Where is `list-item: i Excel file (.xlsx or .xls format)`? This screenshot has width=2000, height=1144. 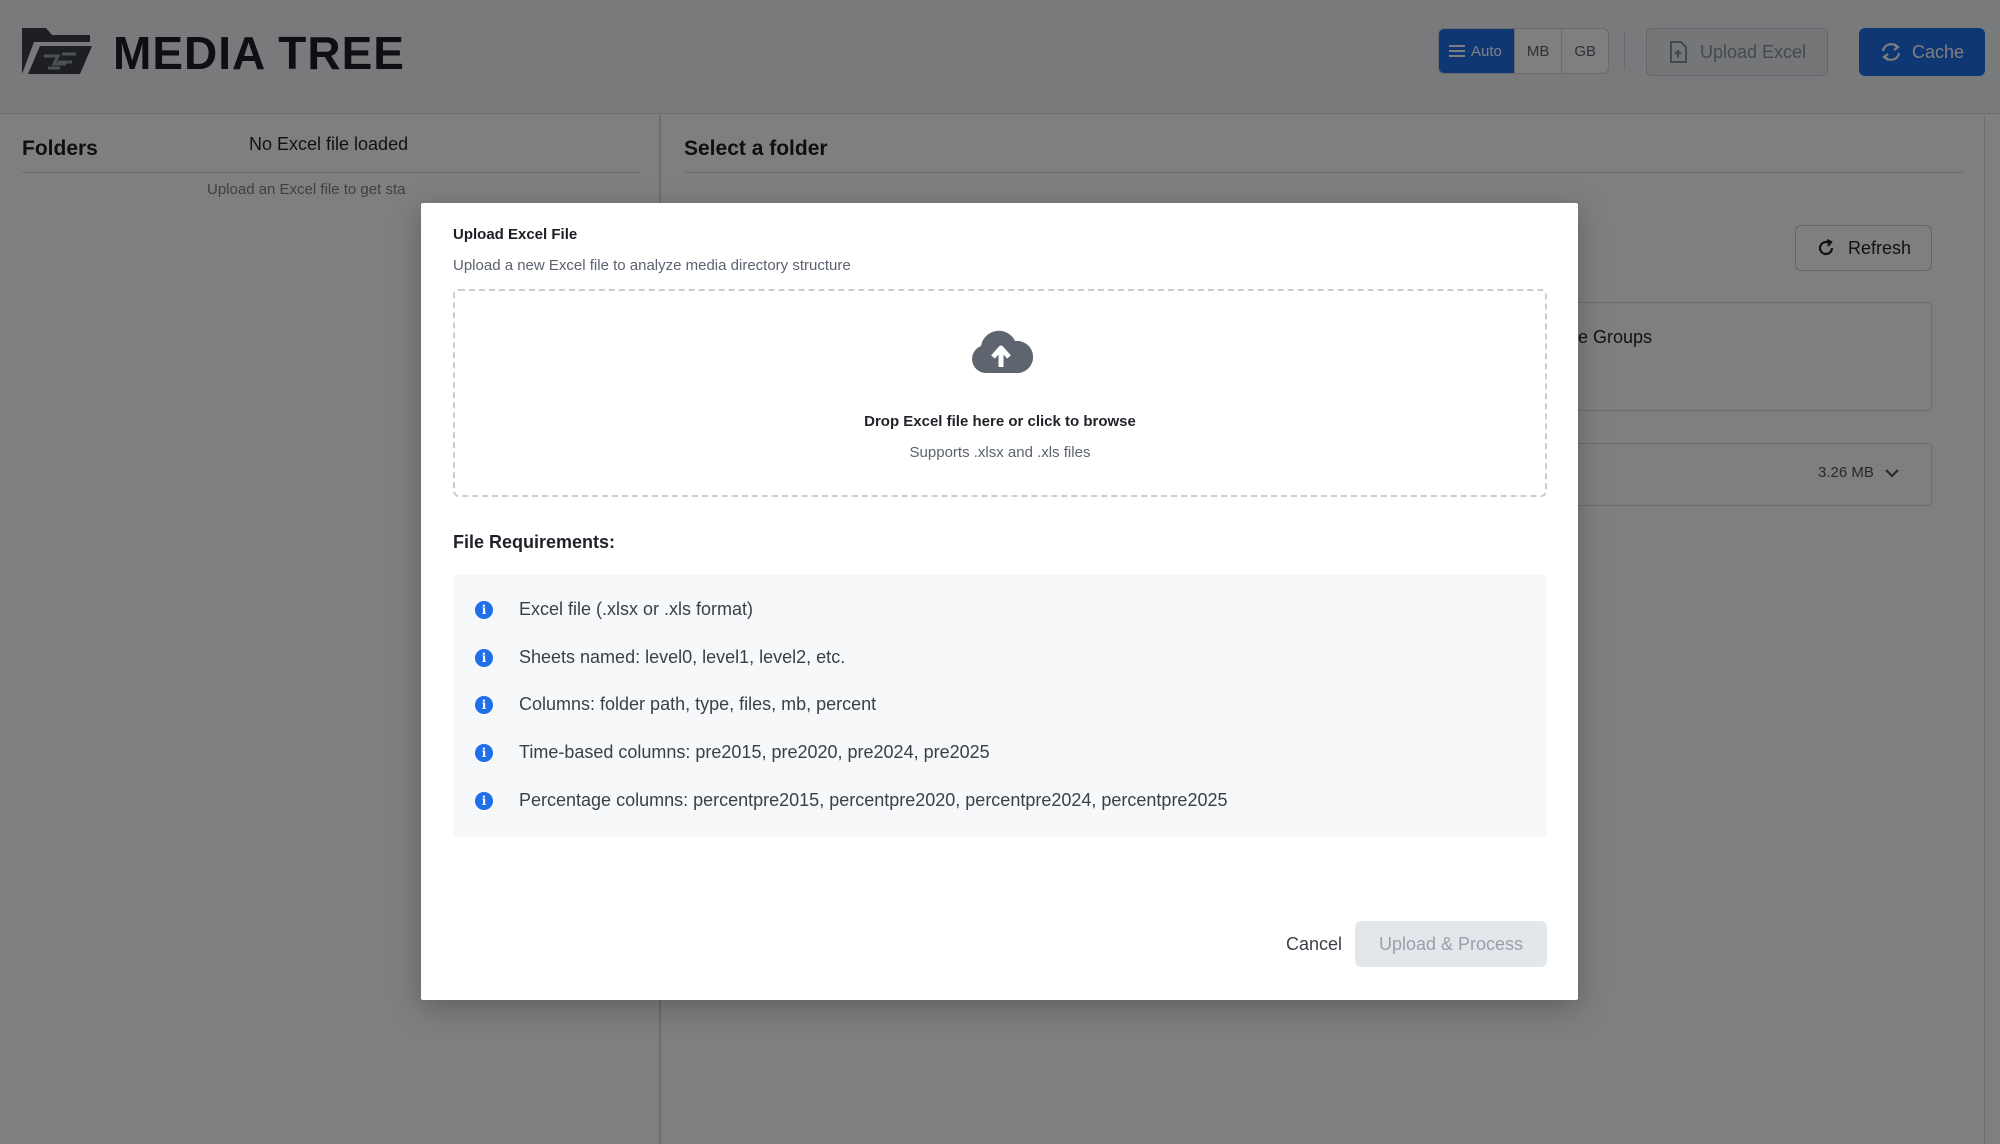 list-item: i Excel file (.xlsx or .xls format) is located at coordinates (614, 609).